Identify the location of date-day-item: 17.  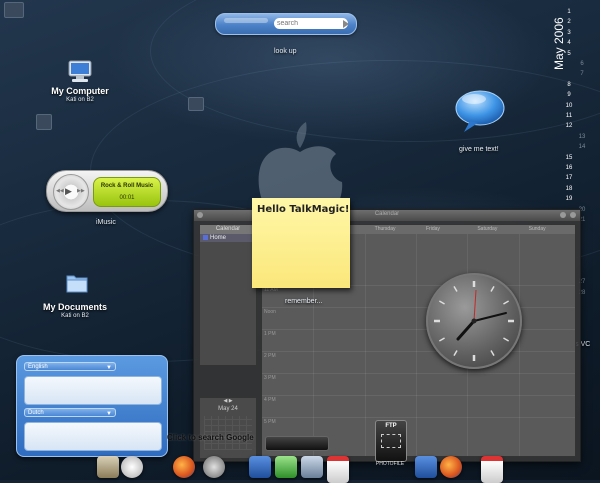
(569, 178).